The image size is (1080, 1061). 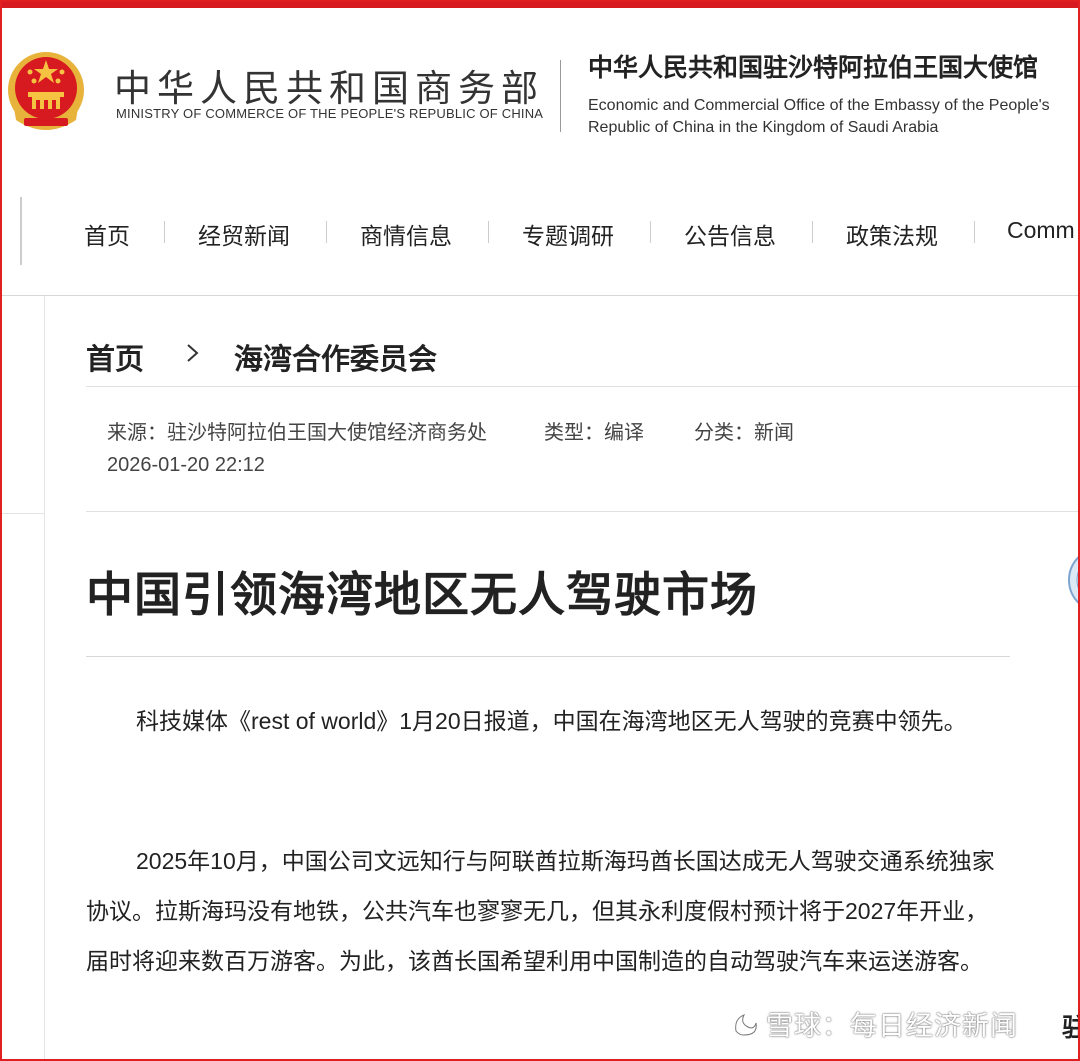 I want to click on nav-item-trade-news: 经贸新闻, so click(x=244, y=234).